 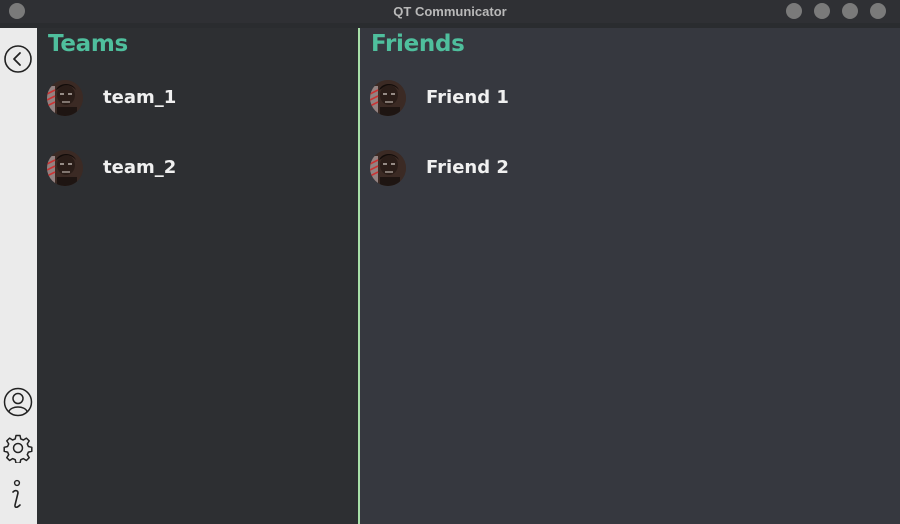 I want to click on info-icon, so click(x=18, y=495).